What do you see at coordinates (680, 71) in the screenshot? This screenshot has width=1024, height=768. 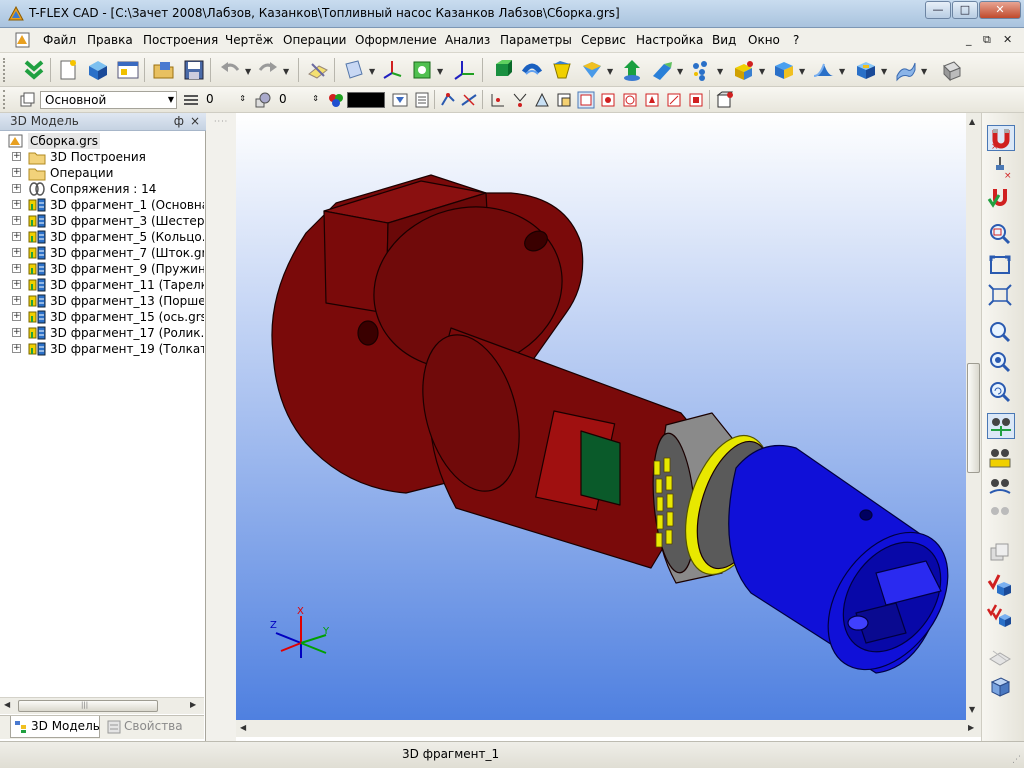 I see `pipe-dropdown-icon: ▼` at bounding box center [680, 71].